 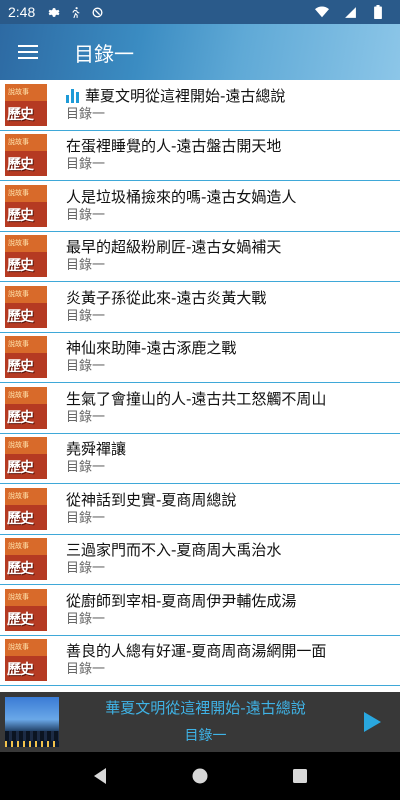 I want to click on list-item-title: 神仙來助陣-遠古涿鹿之戰, so click(x=151, y=348).